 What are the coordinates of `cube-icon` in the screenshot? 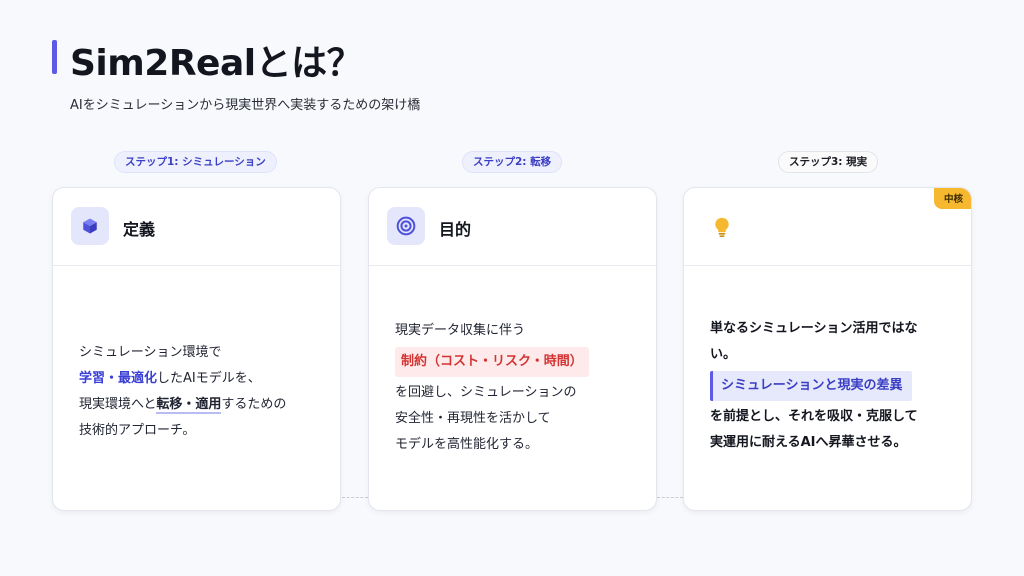 It's located at (90, 226).